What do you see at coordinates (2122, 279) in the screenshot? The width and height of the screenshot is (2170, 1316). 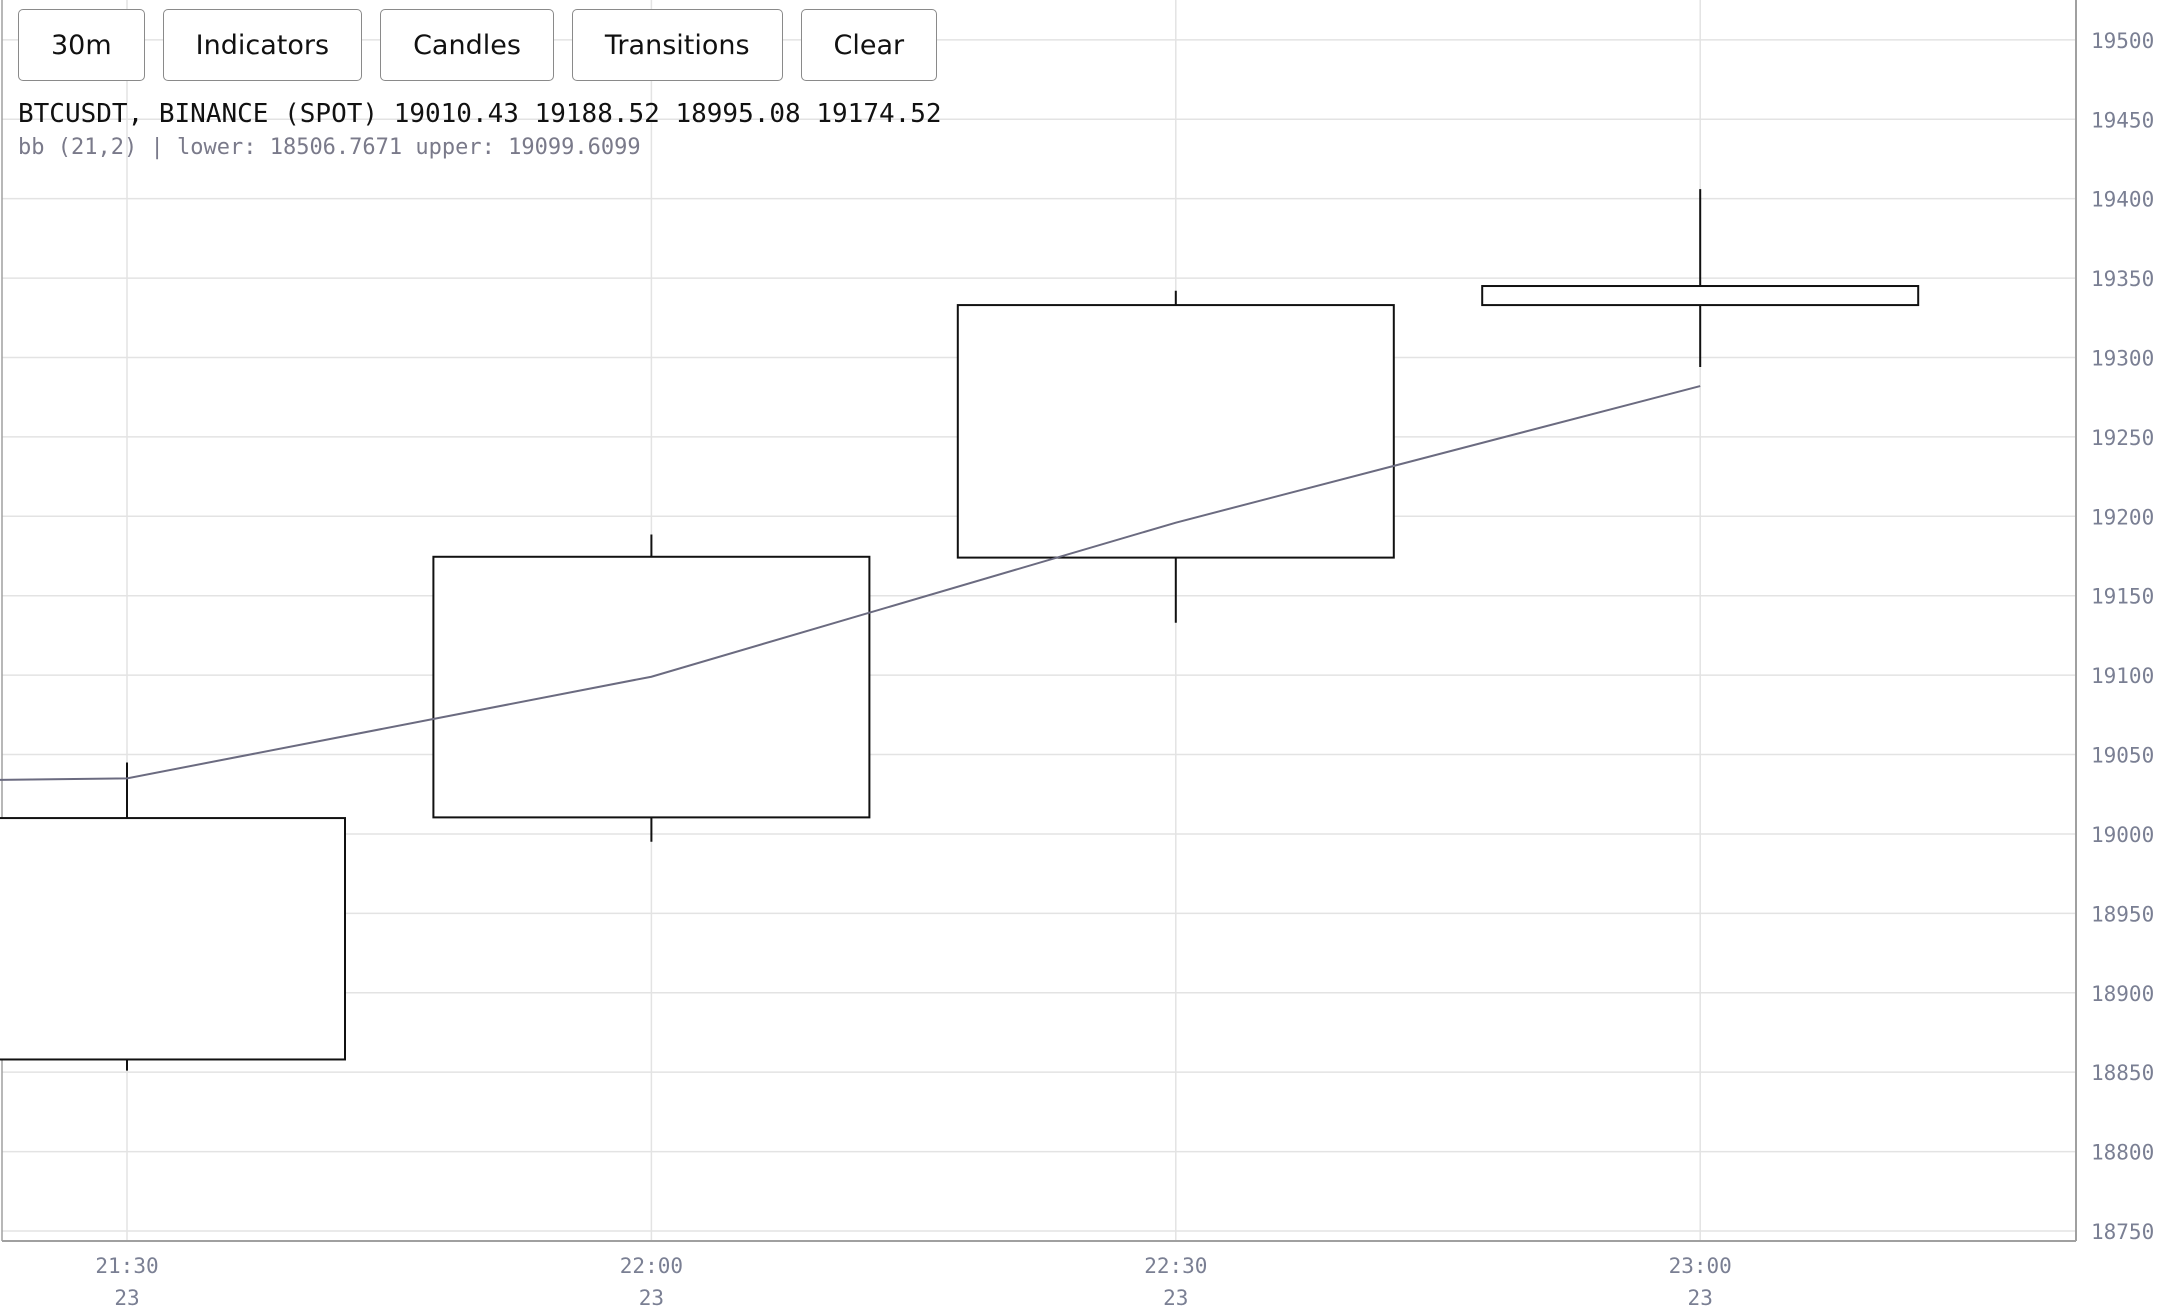 I see `y-tick-label: 19350` at bounding box center [2122, 279].